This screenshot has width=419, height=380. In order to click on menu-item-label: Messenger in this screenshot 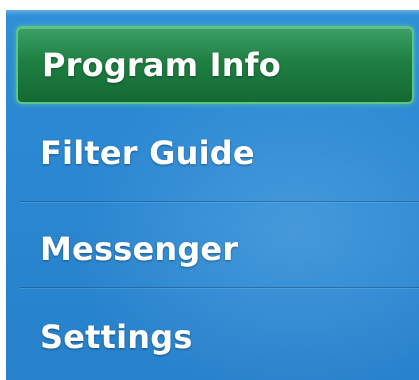, I will do `click(139, 249)`.